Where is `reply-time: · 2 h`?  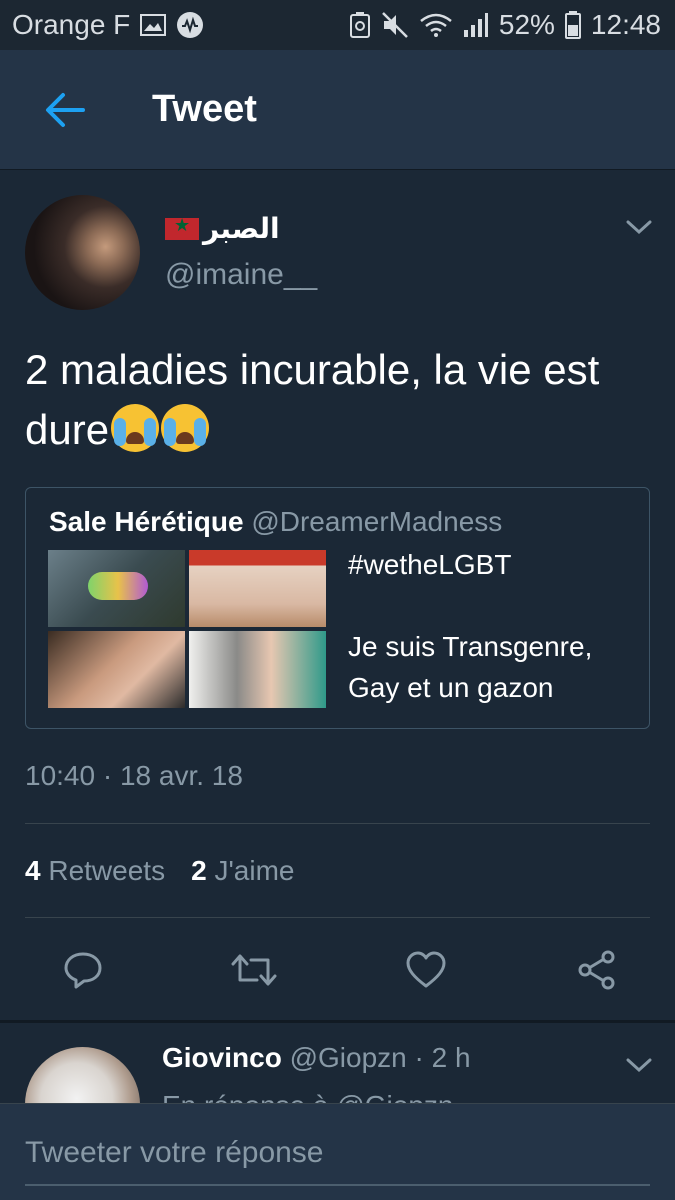
reply-time: · 2 h is located at coordinates (442, 1057).